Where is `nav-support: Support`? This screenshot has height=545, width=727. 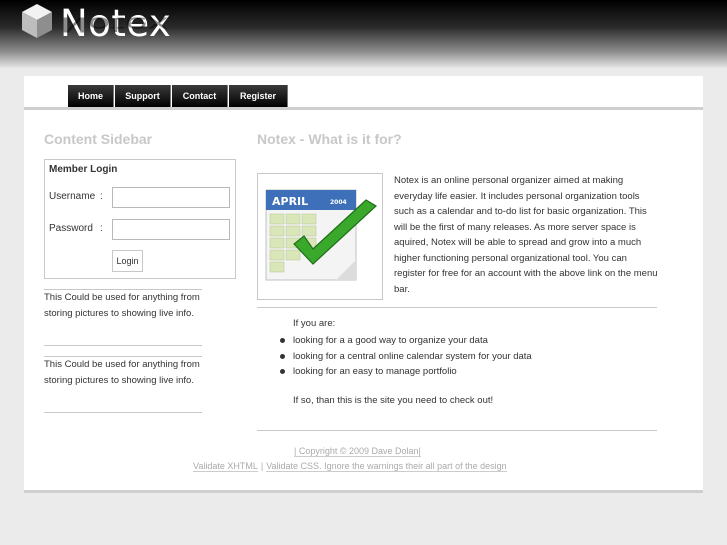 nav-support: Support is located at coordinates (143, 96).